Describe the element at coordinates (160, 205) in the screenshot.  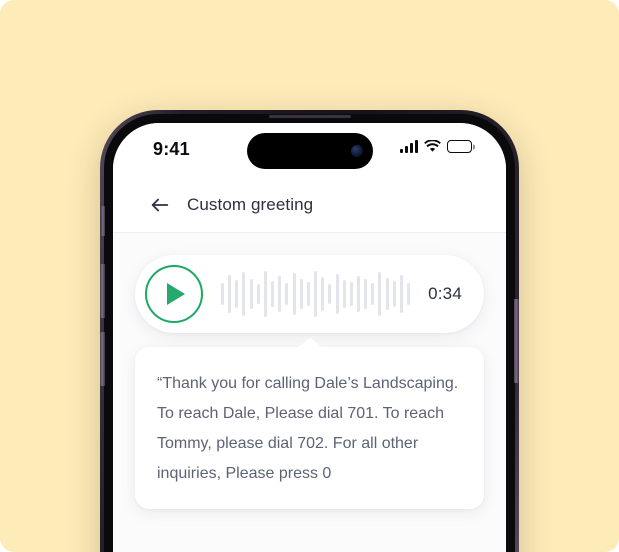
I see `back-arrow-icon` at that location.